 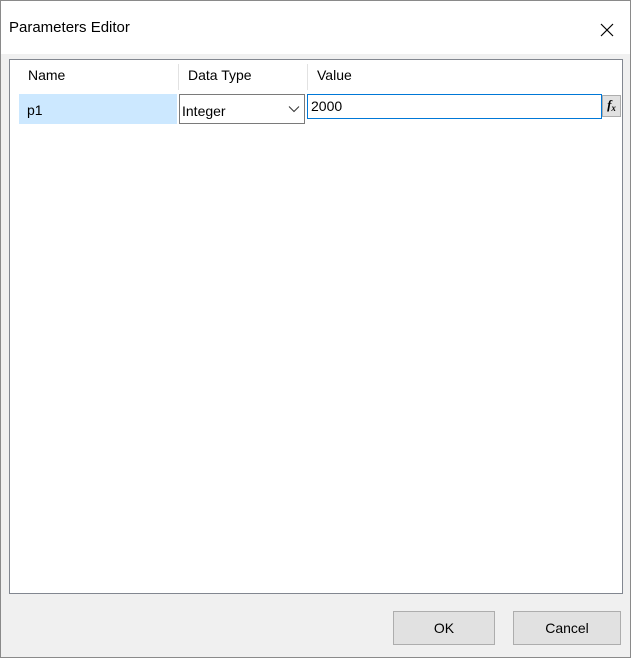 I want to click on column-header-data-type: Data Type, so click(x=220, y=75).